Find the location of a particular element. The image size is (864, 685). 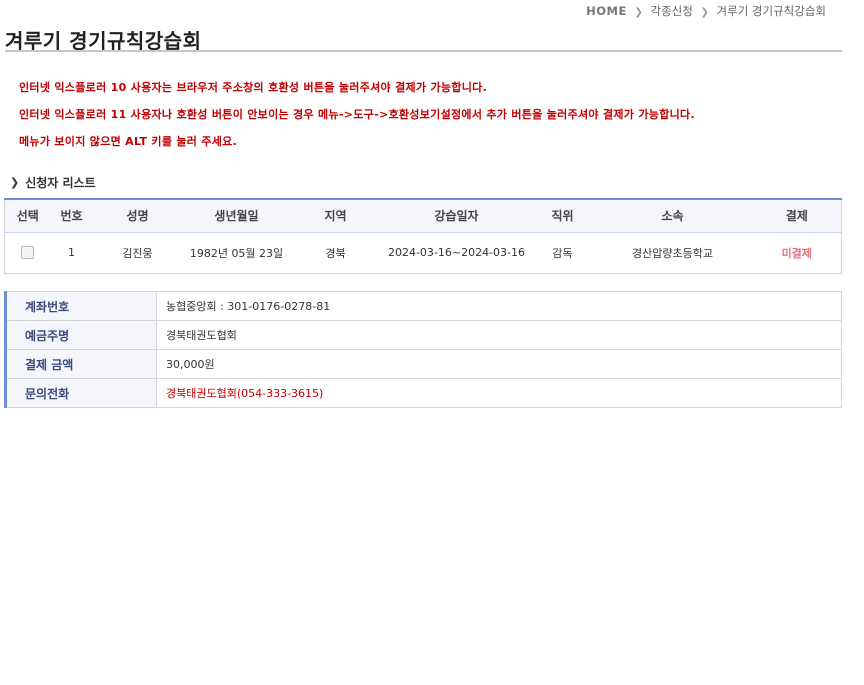

contact-row: 문의전화 경북태권도협회(054-333-3615) is located at coordinates (423, 393).